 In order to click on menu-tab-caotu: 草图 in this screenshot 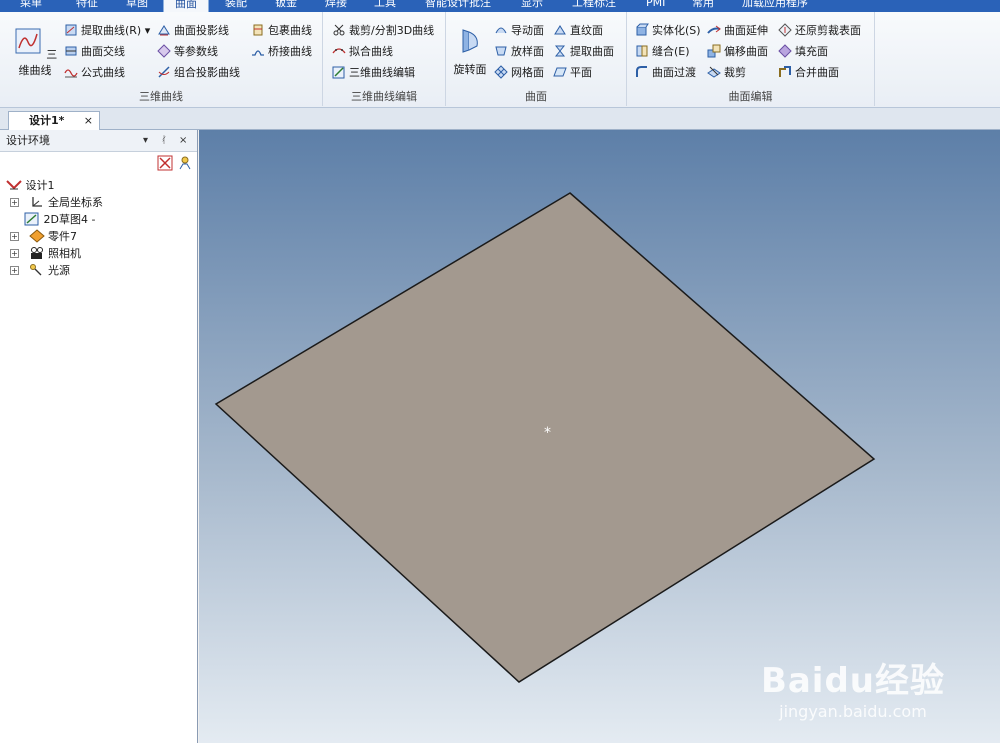, I will do `click(141, 6)`.